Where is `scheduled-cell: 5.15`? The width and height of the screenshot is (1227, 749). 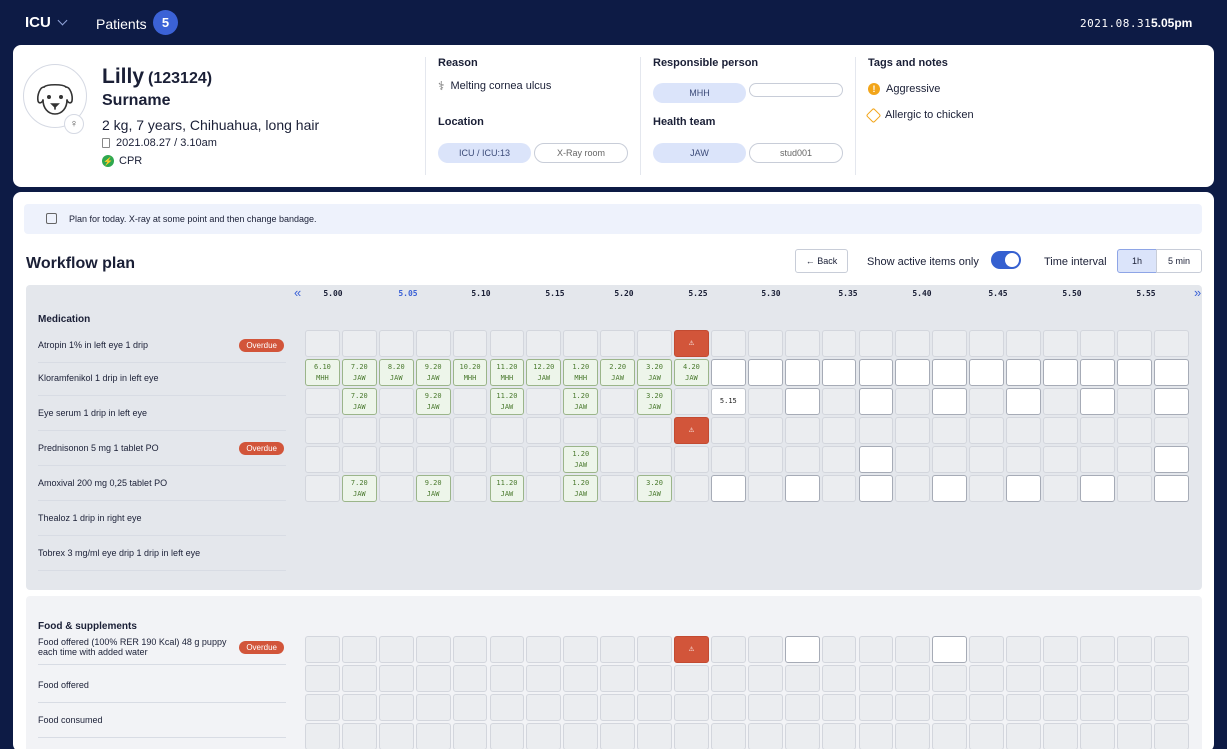
scheduled-cell: 5.15 is located at coordinates (728, 401).